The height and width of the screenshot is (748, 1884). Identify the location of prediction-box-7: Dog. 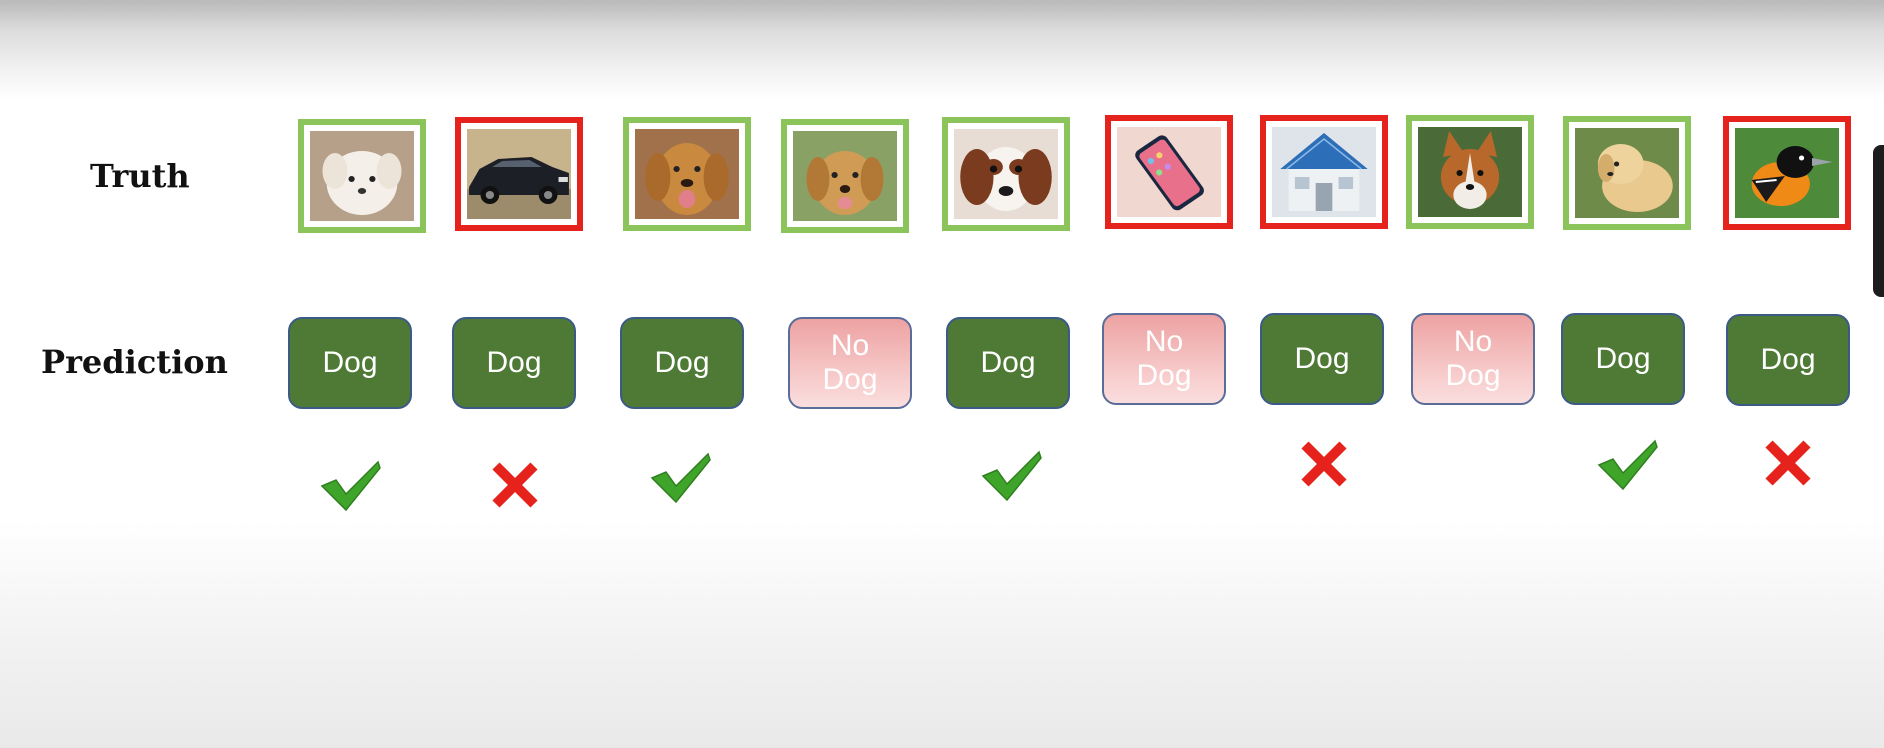
(1322, 359).